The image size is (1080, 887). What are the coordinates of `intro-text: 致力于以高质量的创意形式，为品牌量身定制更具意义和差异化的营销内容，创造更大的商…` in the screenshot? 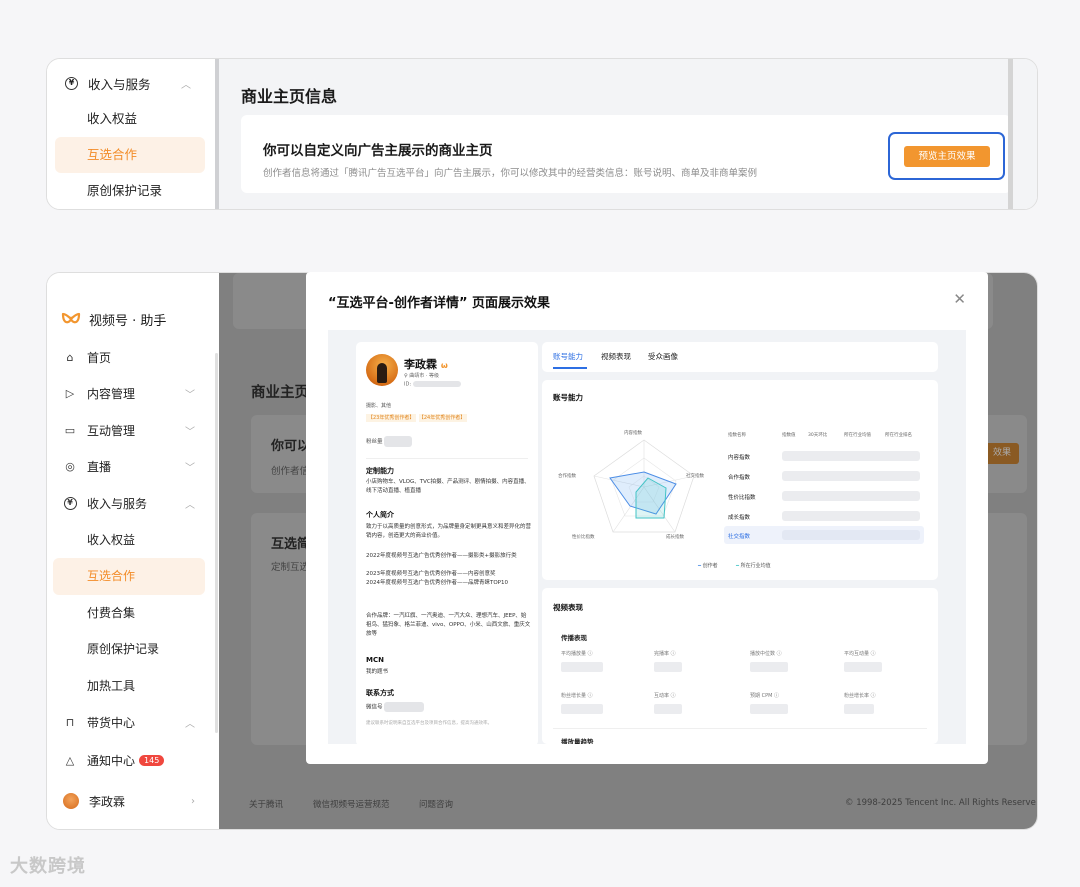 It's located at (449, 531).